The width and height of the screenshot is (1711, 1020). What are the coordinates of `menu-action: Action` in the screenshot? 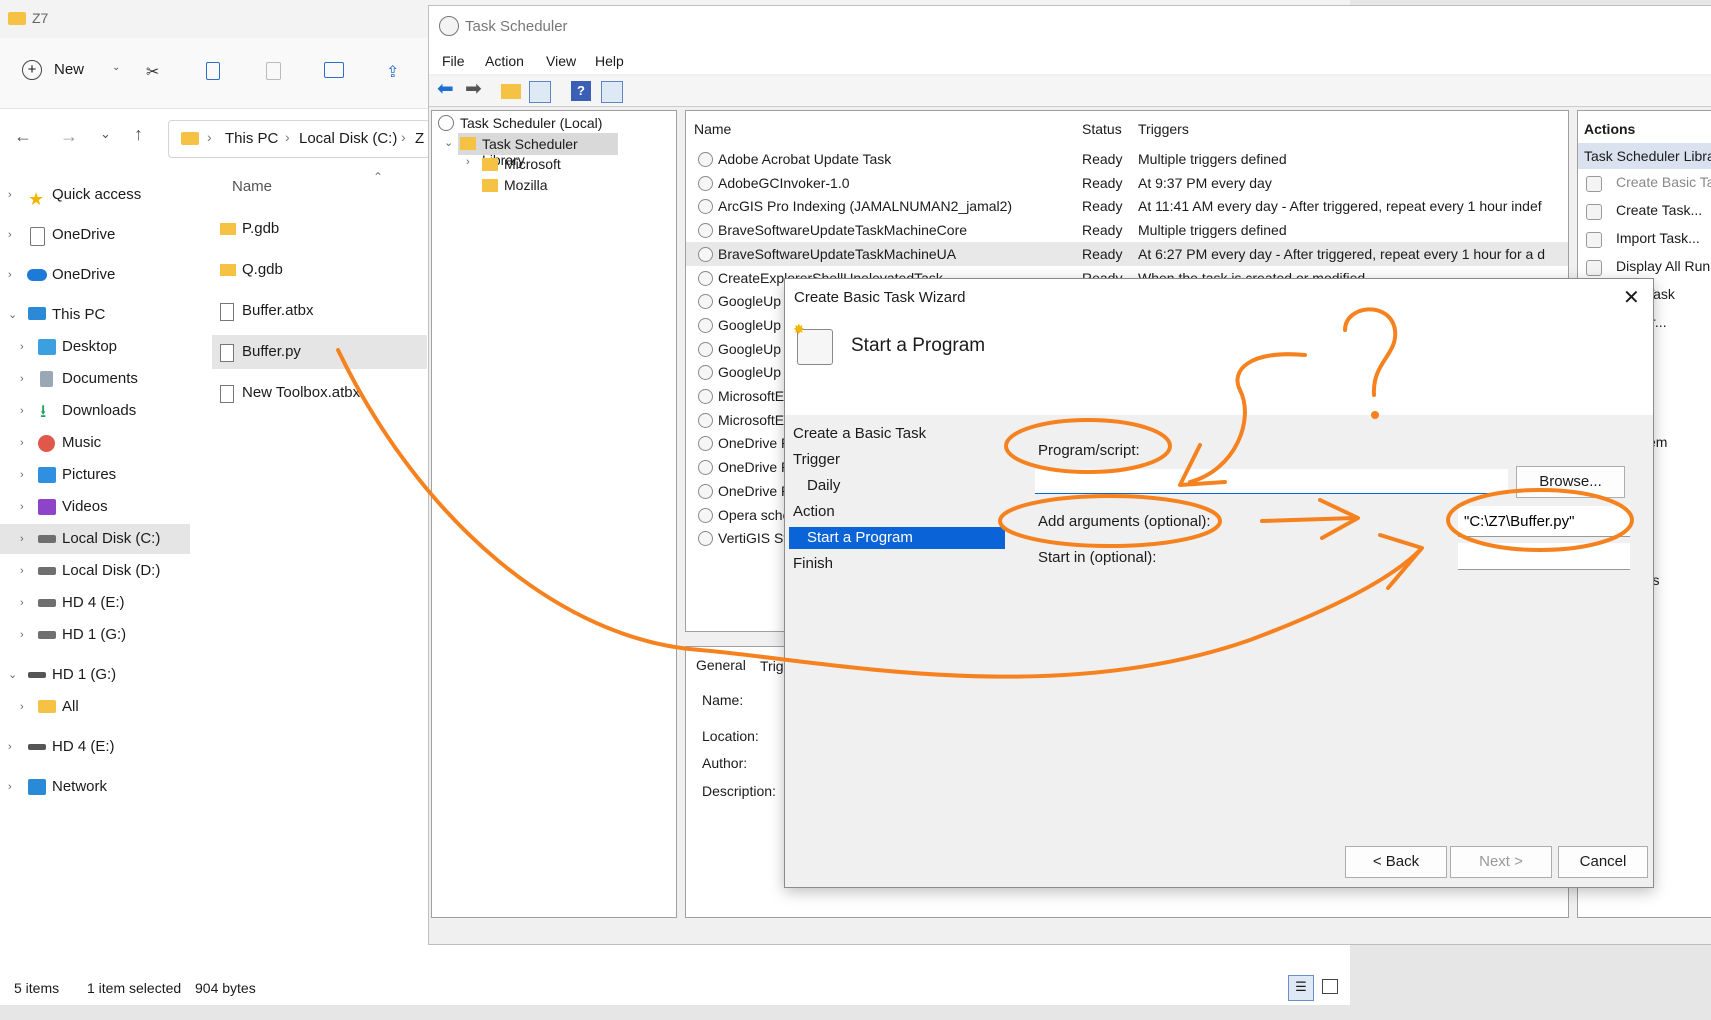 It's located at (504, 61).